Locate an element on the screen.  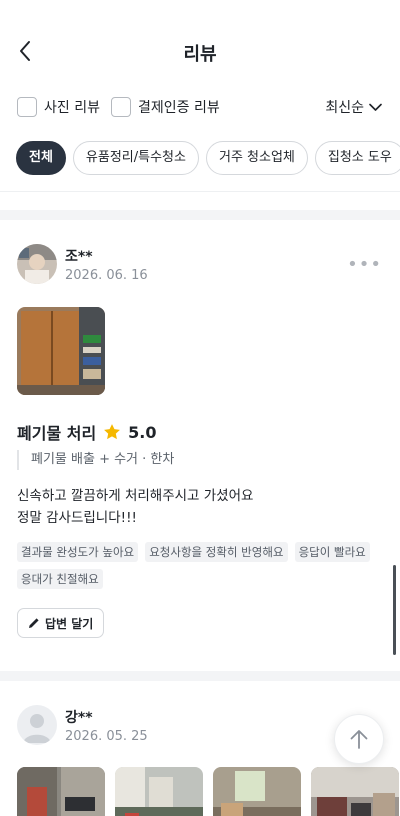
scrollbar is located at coordinates (394, 610).